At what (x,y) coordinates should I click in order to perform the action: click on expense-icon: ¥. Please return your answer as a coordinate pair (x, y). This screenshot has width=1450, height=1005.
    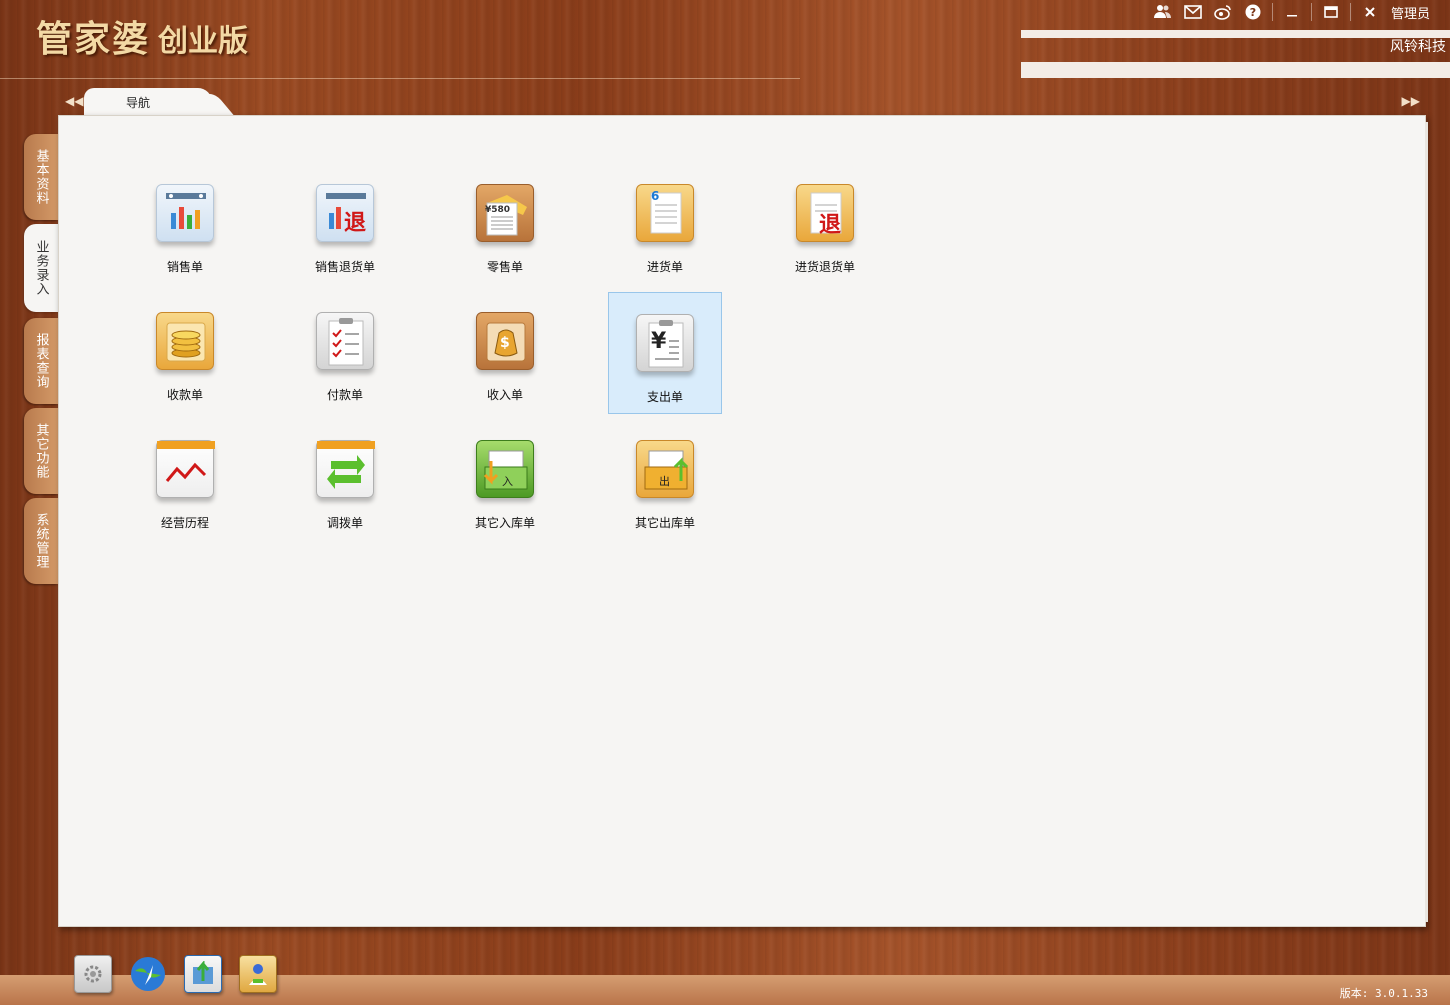
    Looking at the image, I should click on (665, 343).